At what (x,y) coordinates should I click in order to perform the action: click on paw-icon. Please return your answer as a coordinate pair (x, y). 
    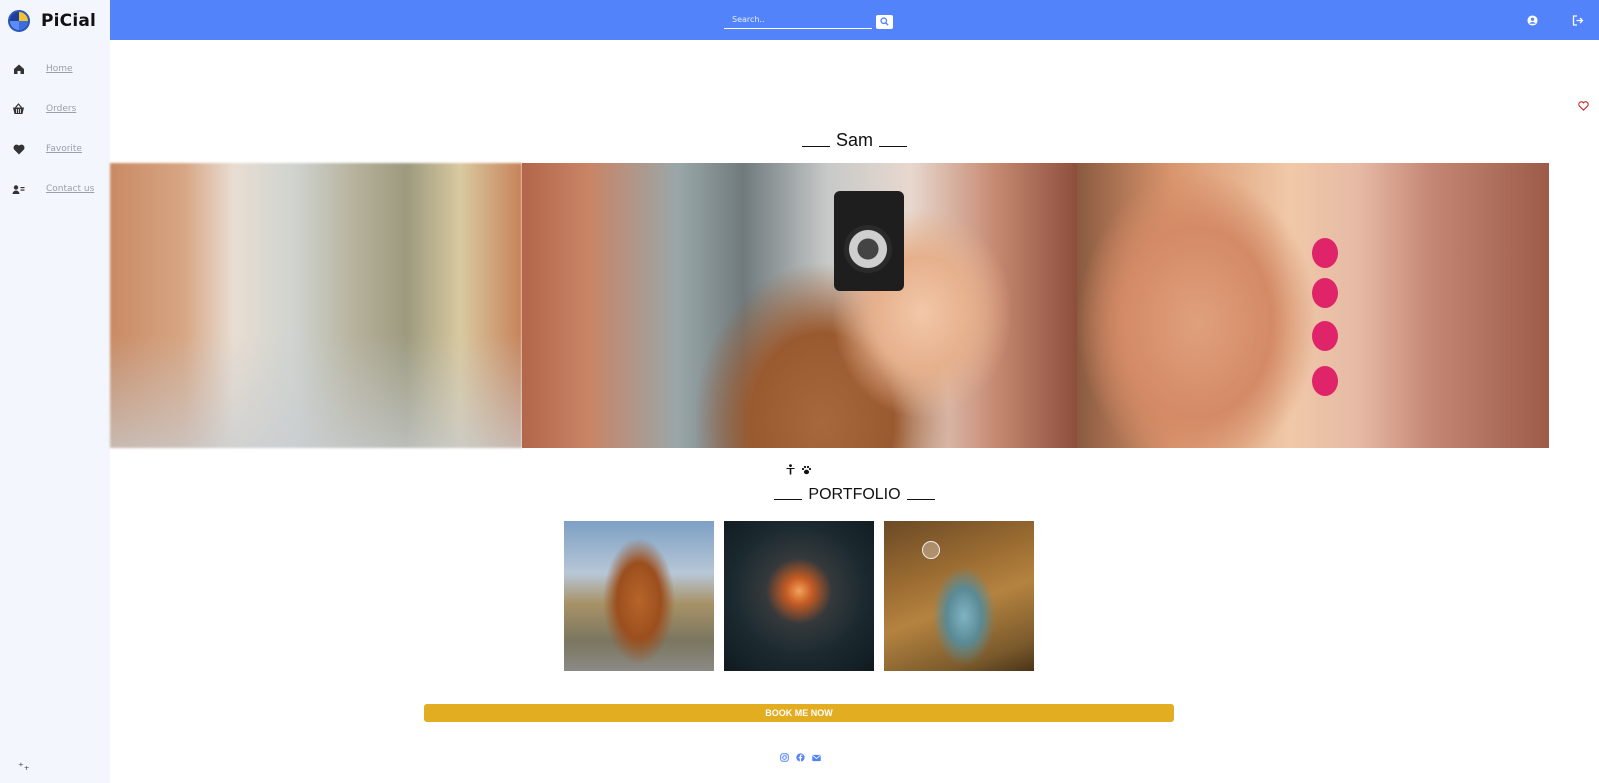
    Looking at the image, I should click on (806, 469).